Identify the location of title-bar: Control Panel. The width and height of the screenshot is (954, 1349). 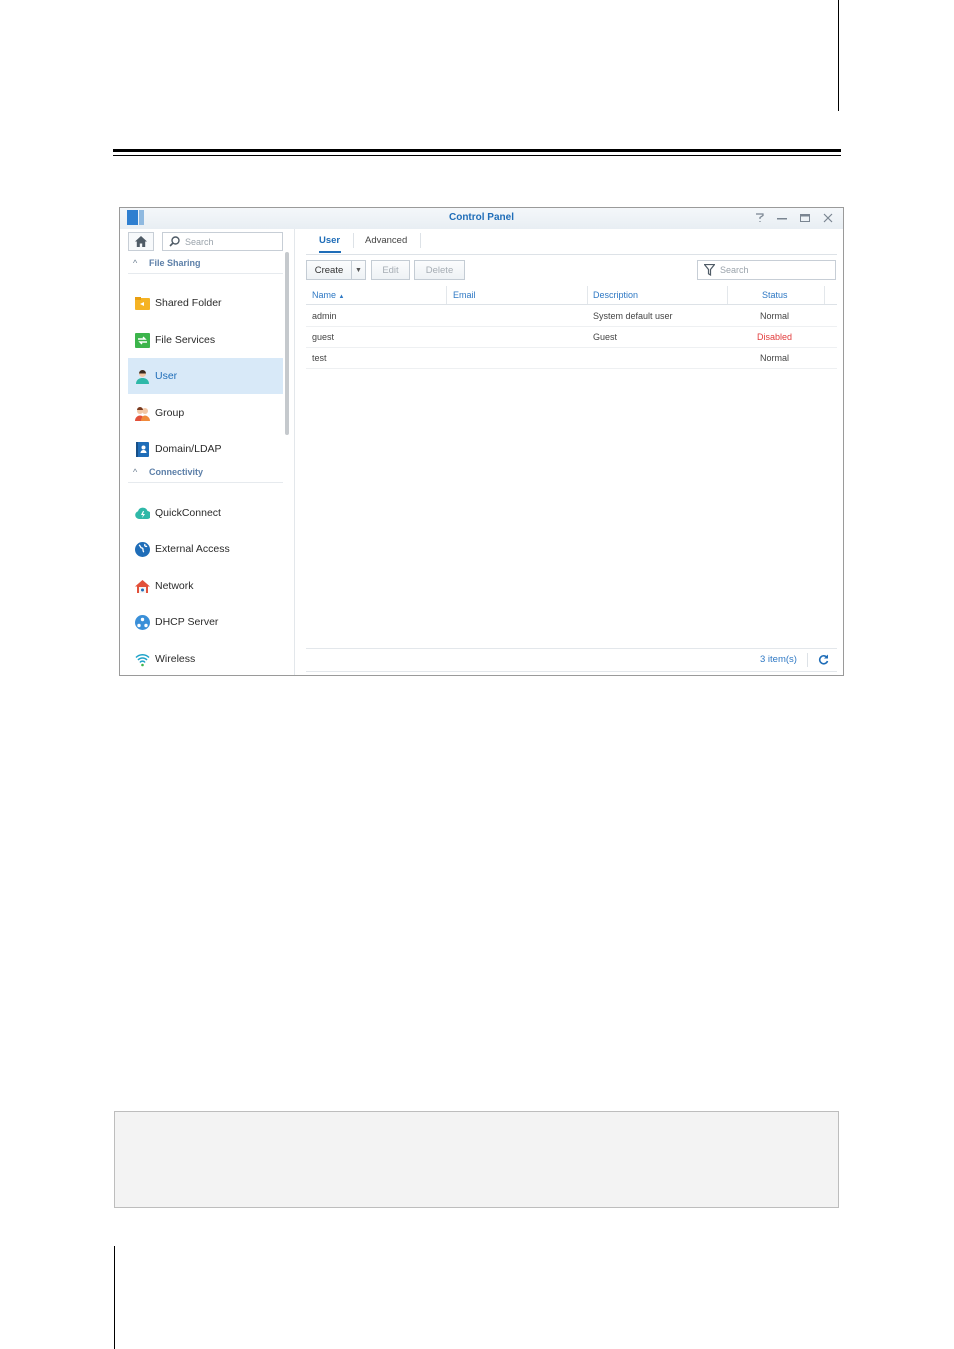
(481, 218).